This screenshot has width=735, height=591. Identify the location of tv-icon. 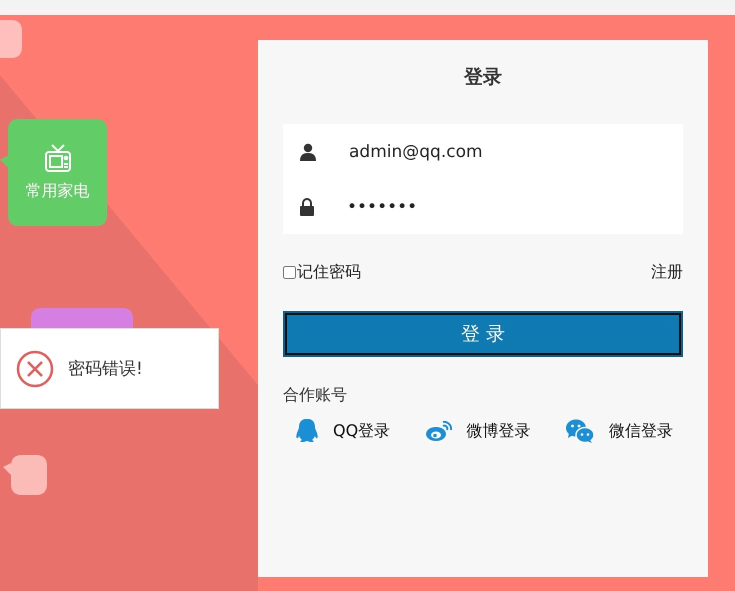
(57, 158).